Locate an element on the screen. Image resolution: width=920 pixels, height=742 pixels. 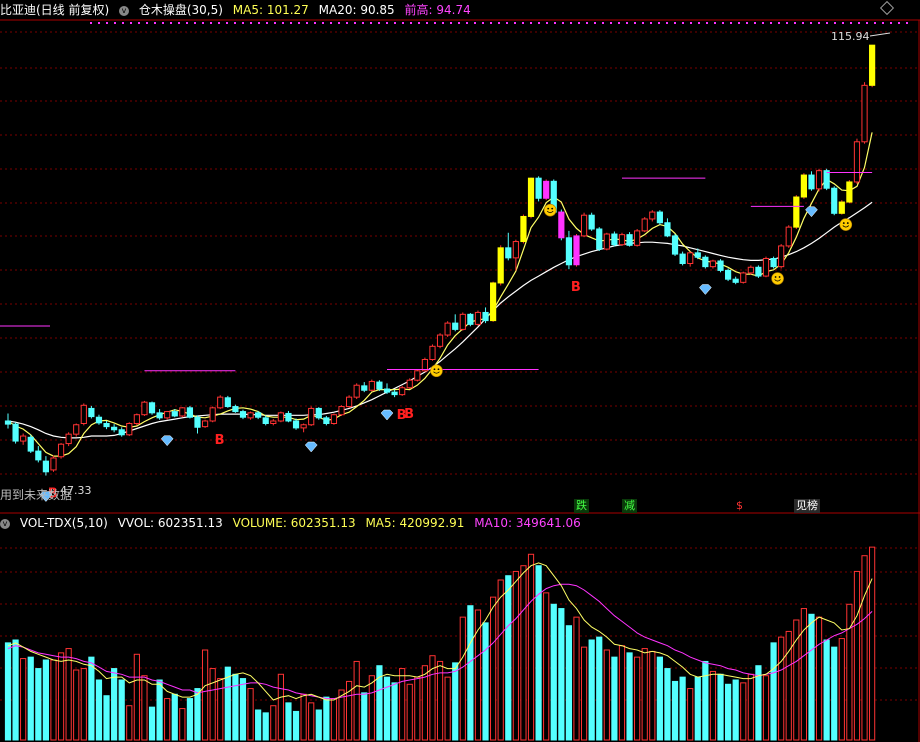
signal-label-reduce: 减 is located at coordinates (629, 506).